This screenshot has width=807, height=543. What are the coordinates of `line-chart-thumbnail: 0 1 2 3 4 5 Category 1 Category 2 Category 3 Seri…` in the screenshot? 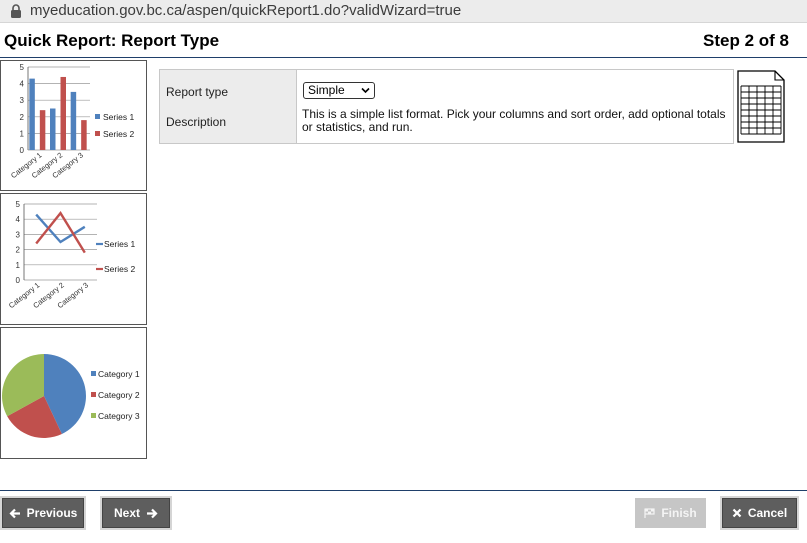 It's located at (73, 259).